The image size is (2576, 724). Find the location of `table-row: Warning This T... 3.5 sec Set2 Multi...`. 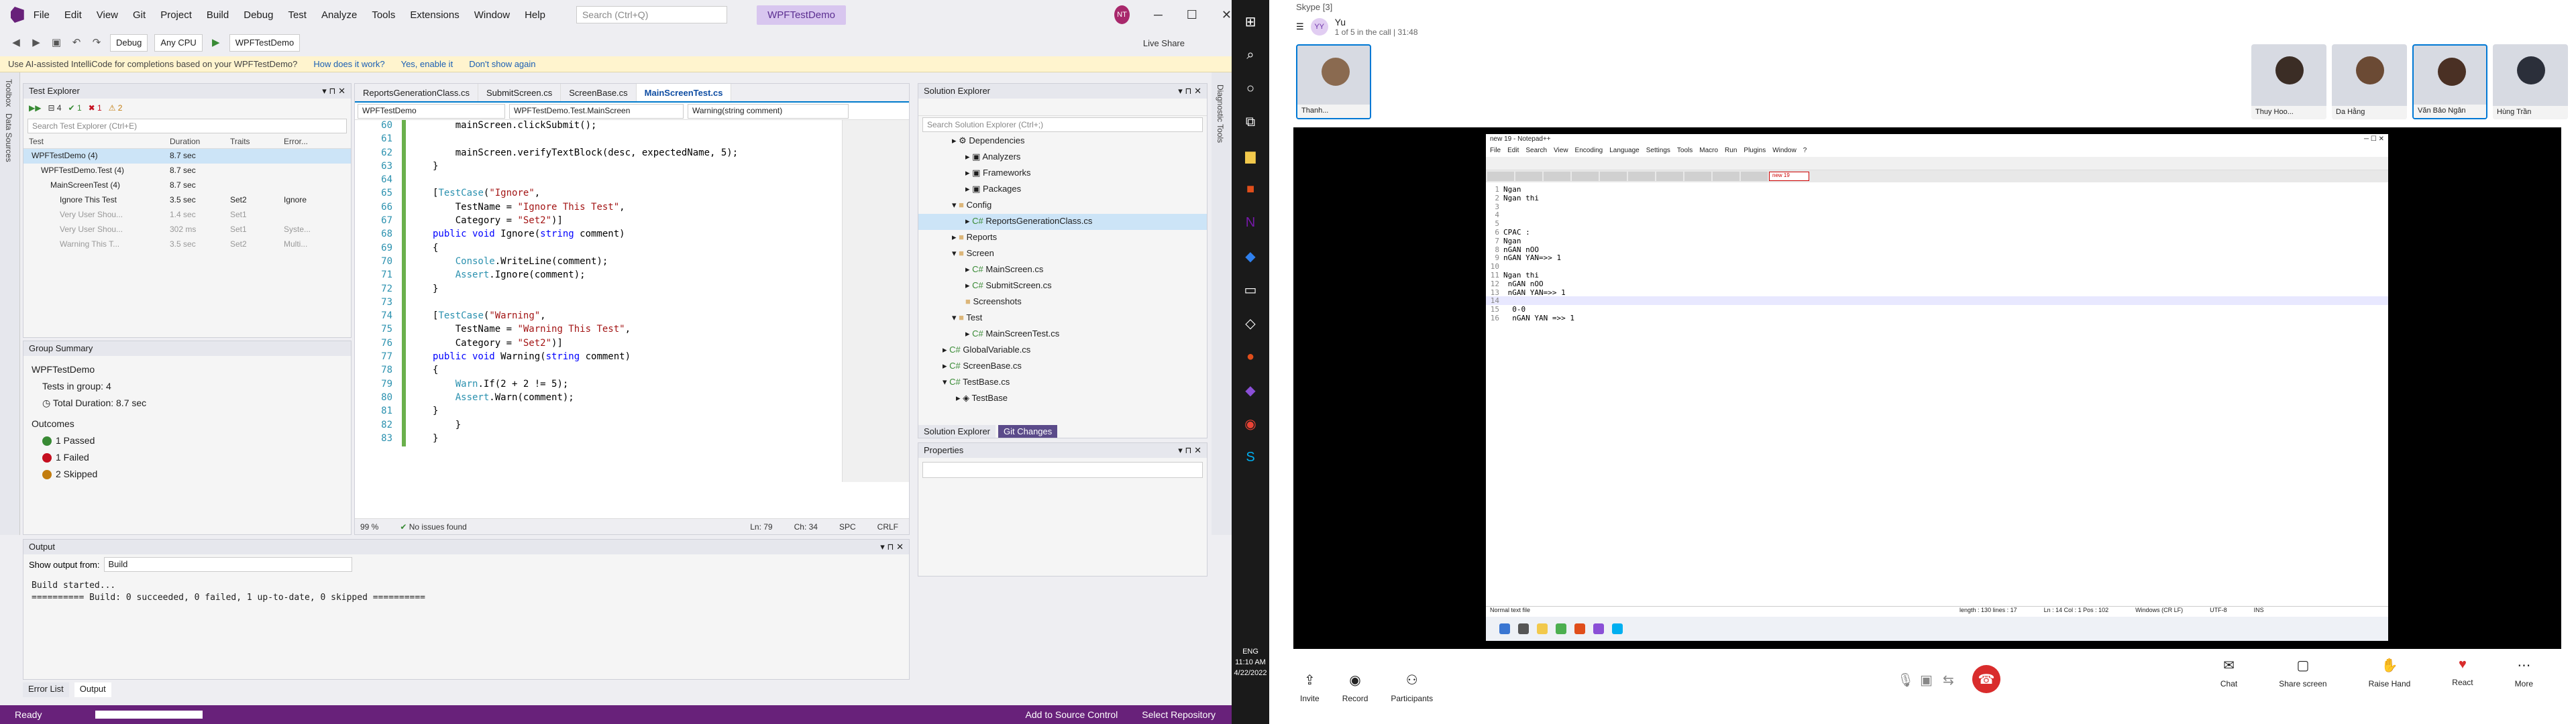

table-row: Warning This T... 3.5 sec Set2 Multi... is located at coordinates (187, 244).